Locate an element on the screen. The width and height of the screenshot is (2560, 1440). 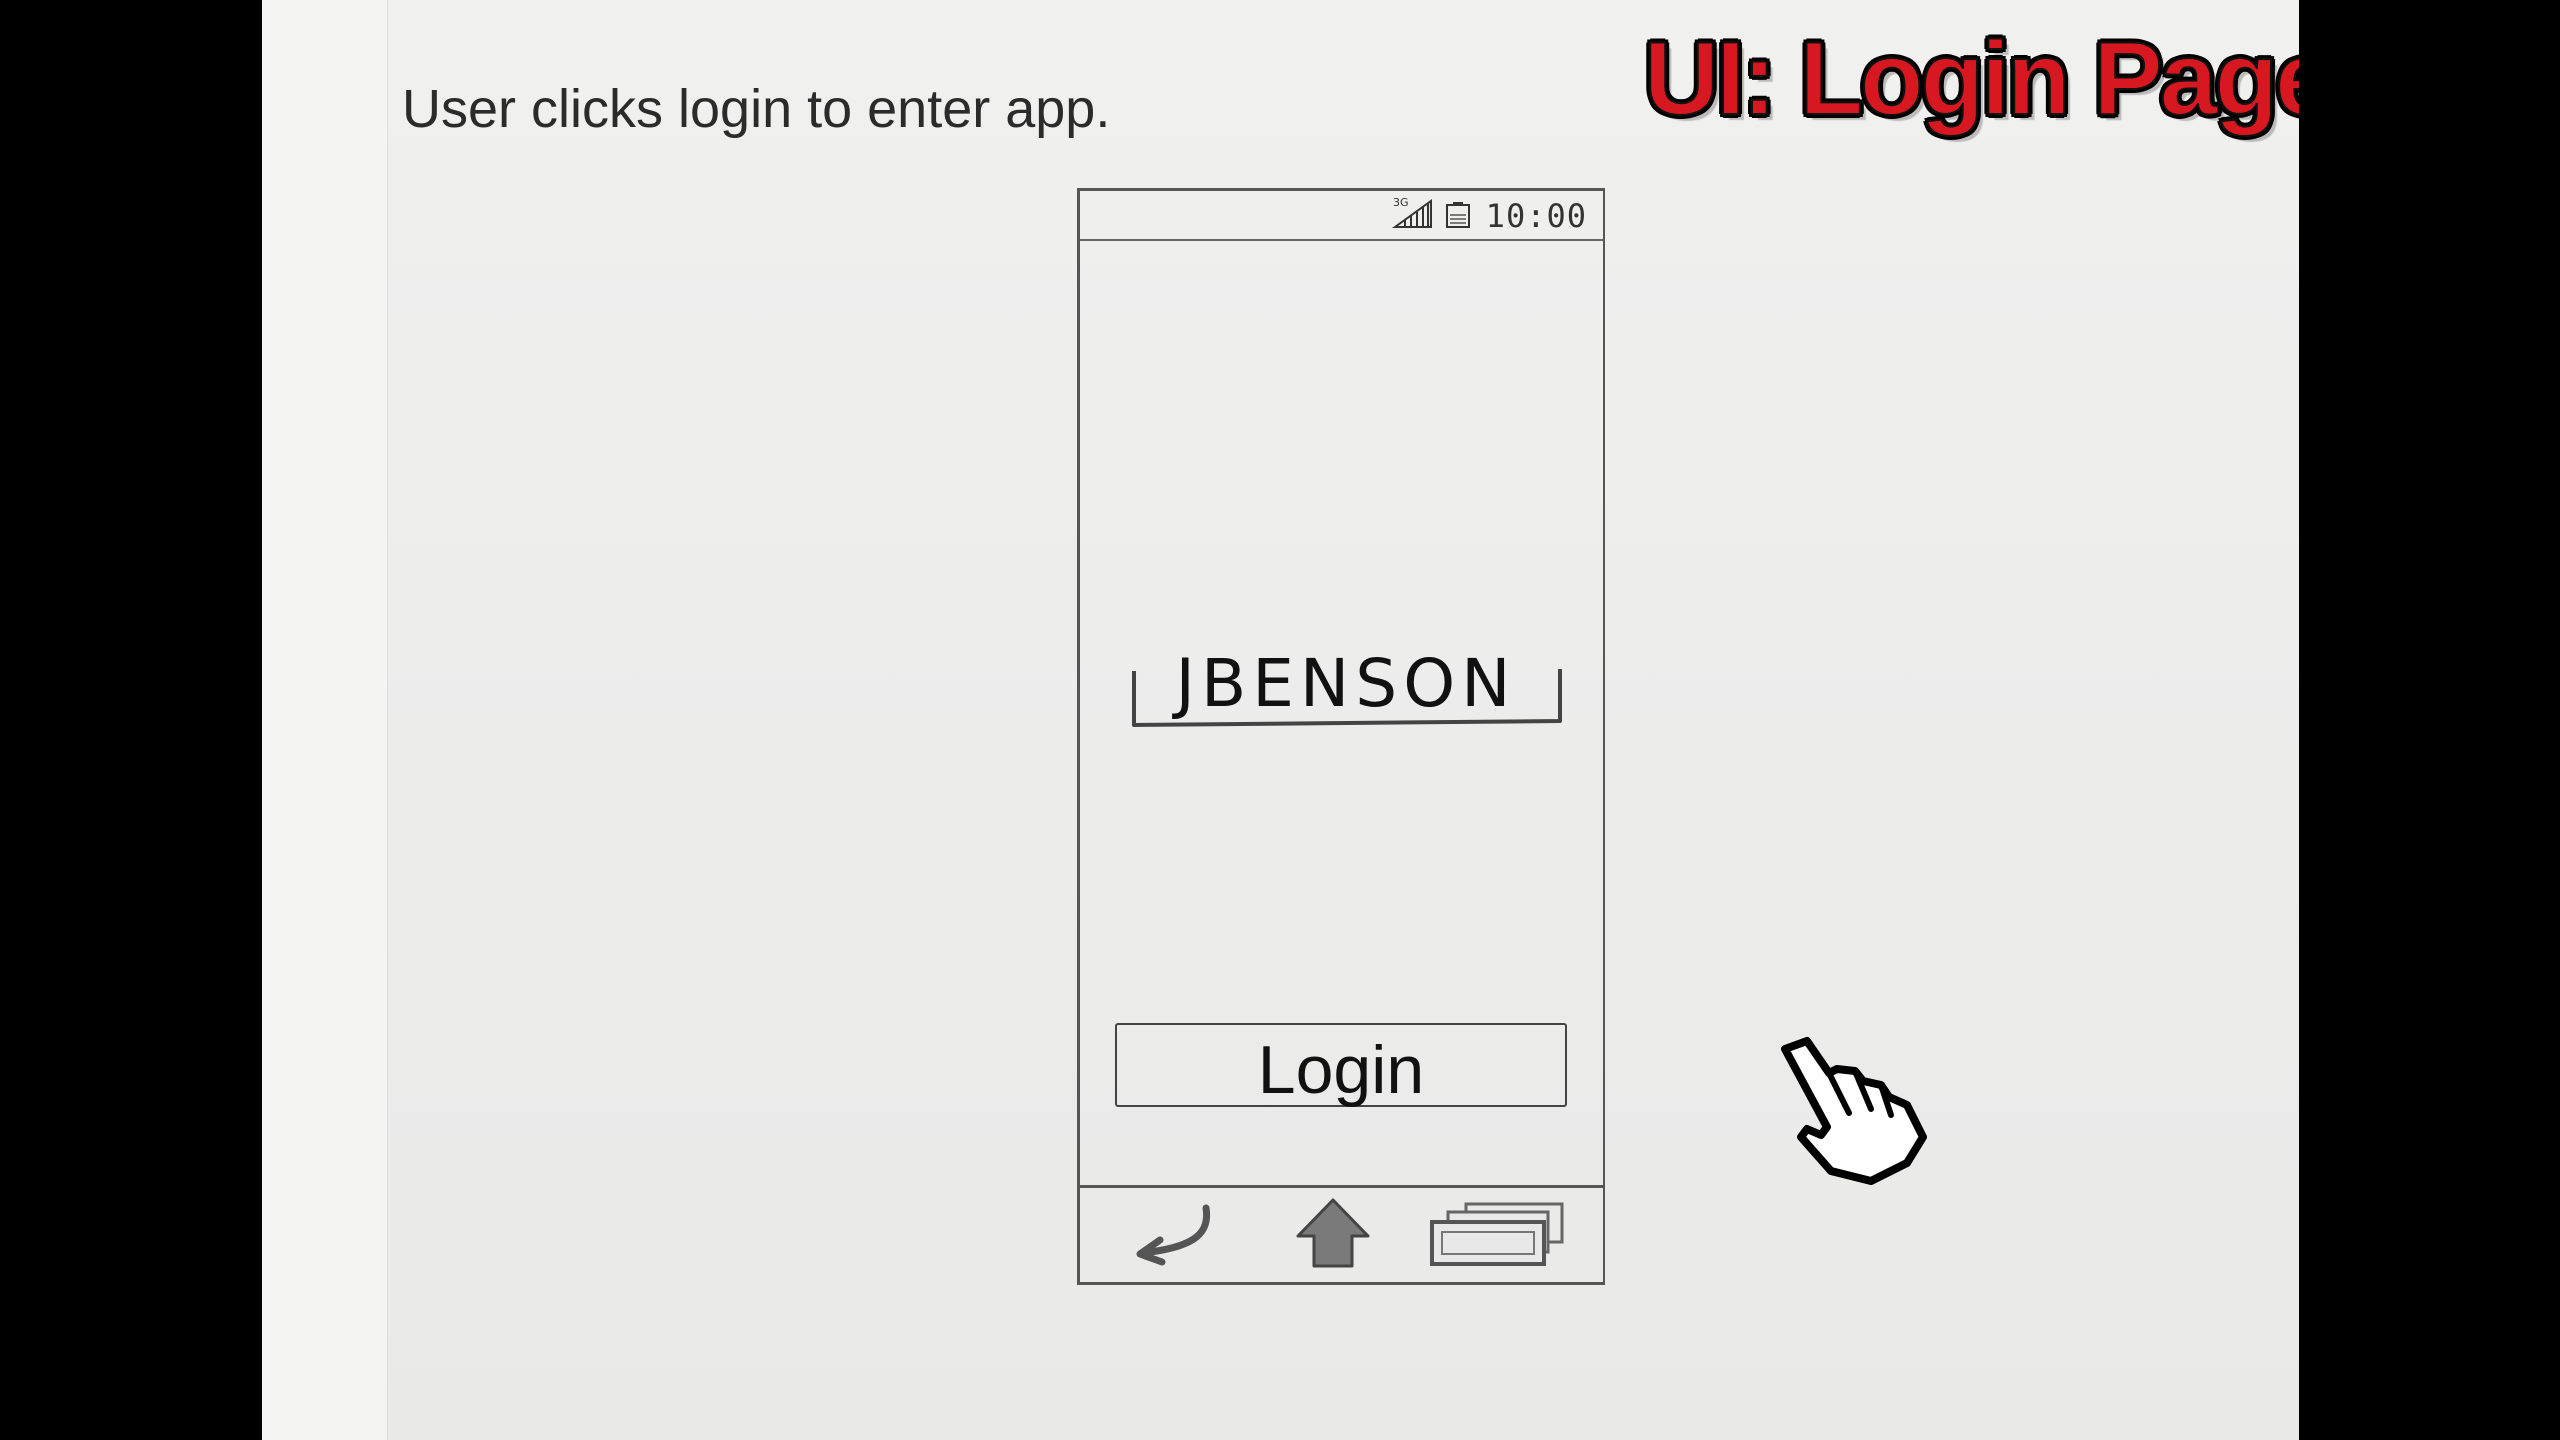
battery-icon is located at coordinates (1458, 215).